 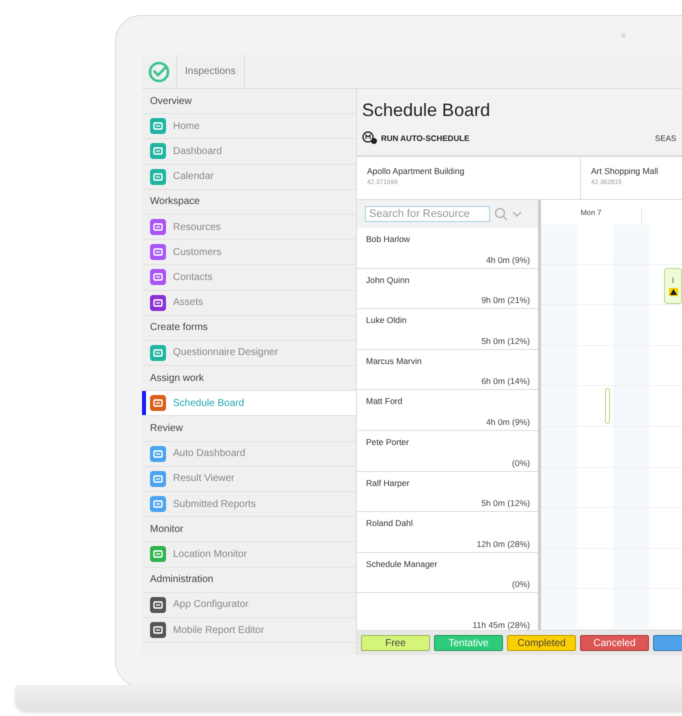 What do you see at coordinates (388, 441) in the screenshot?
I see `resource-name: Pete Porter` at bounding box center [388, 441].